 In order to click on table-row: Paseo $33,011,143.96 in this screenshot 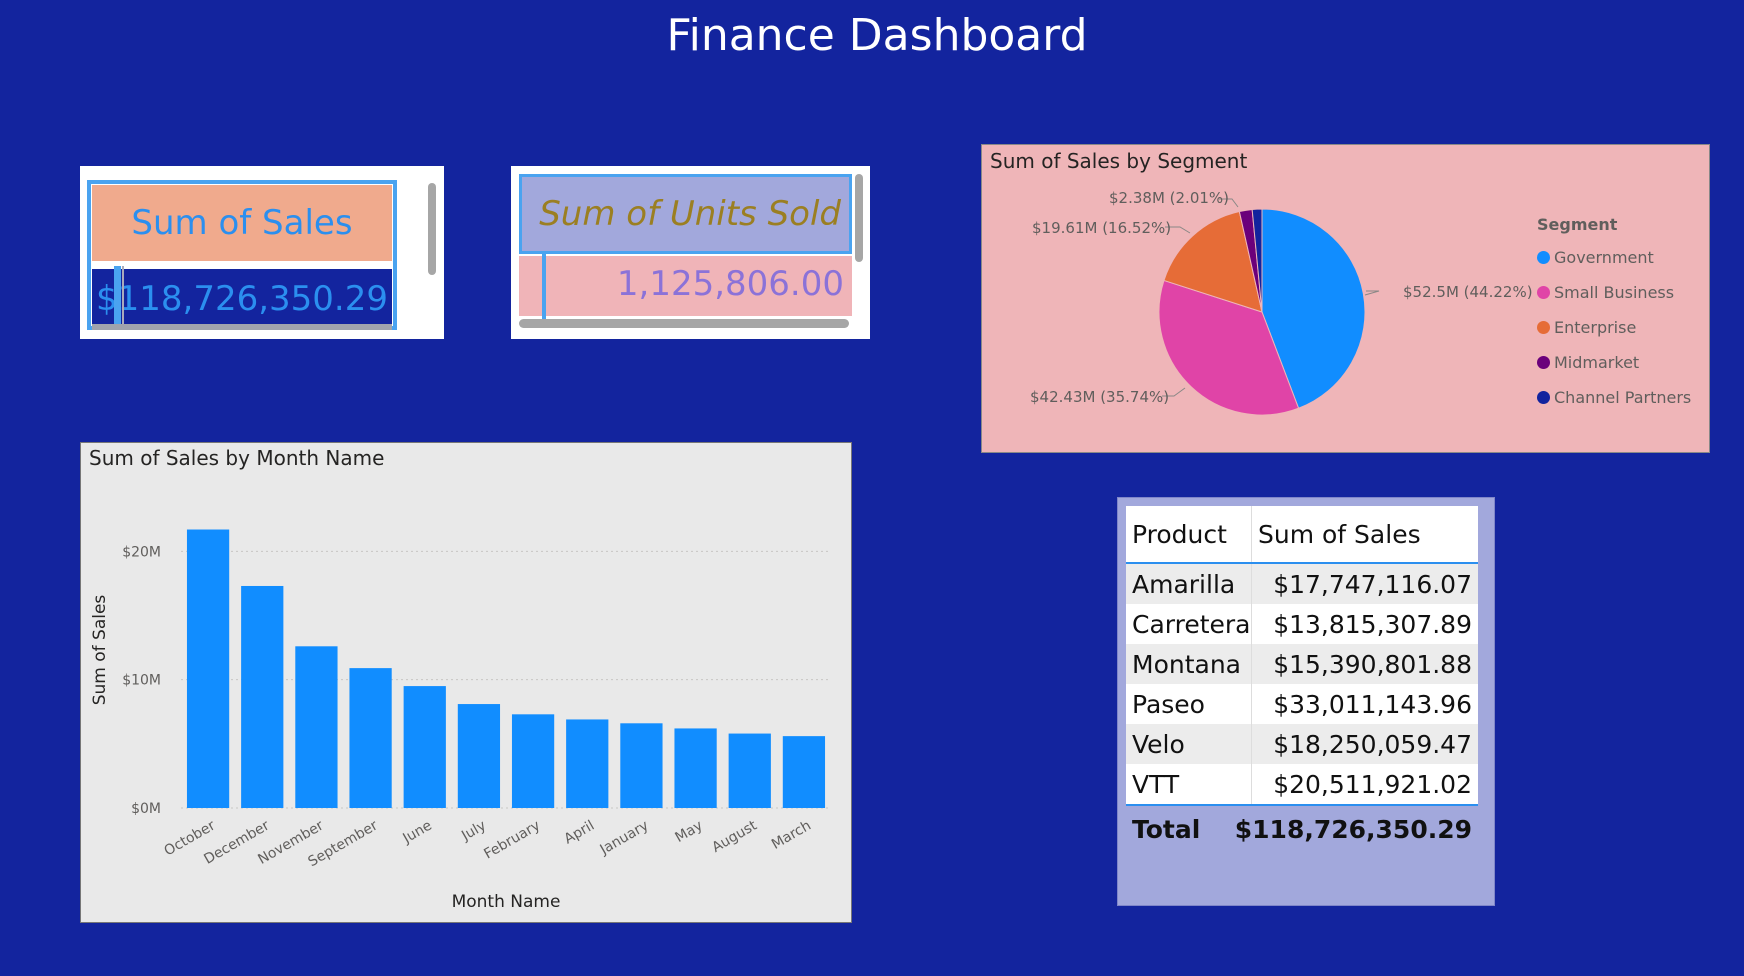, I will do `click(1302, 704)`.